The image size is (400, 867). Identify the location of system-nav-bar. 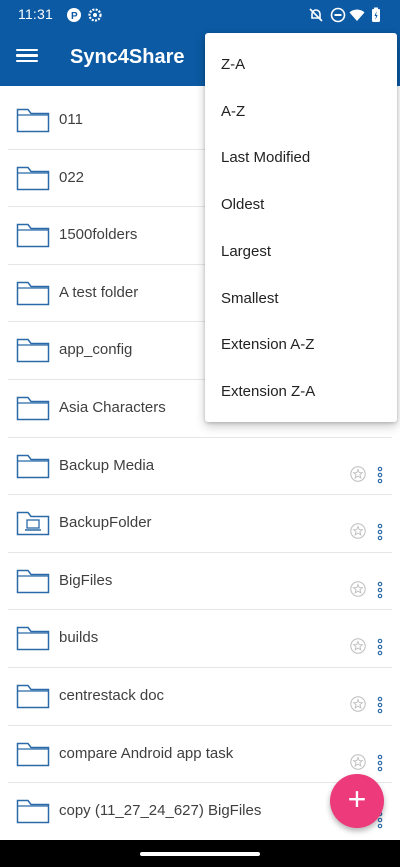
(200, 853).